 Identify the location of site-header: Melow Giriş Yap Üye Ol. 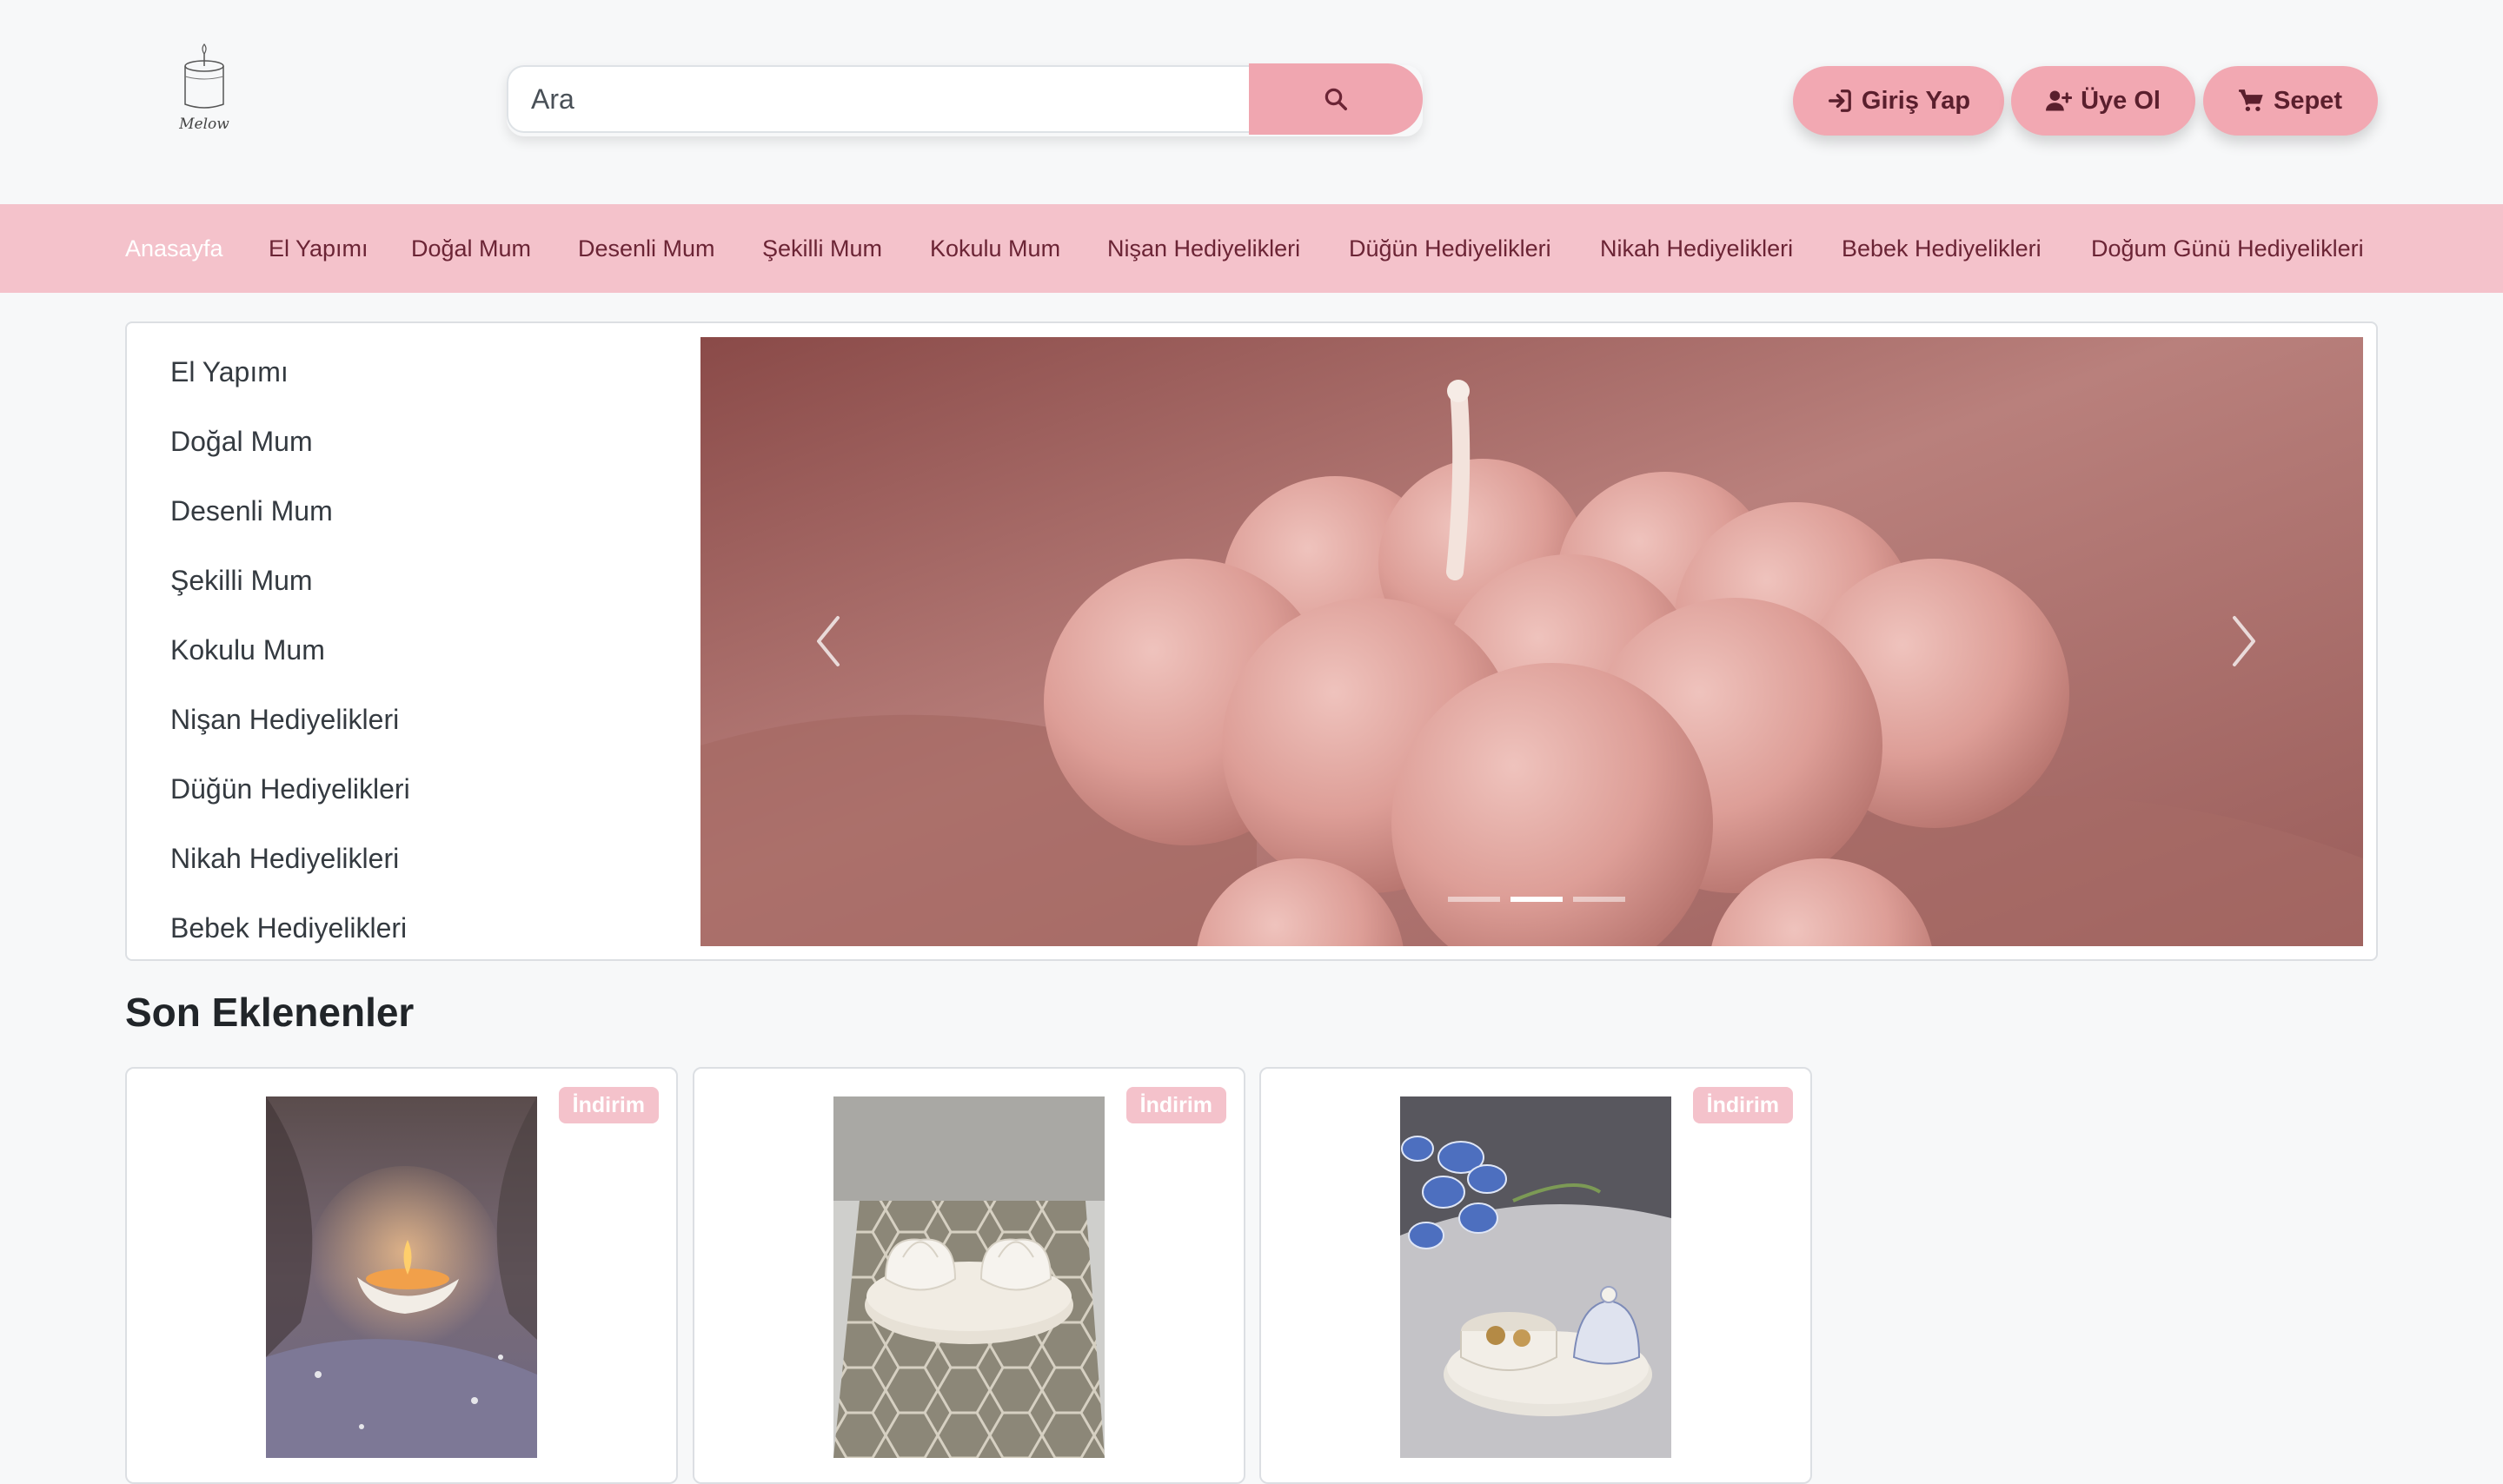
(1251, 102).